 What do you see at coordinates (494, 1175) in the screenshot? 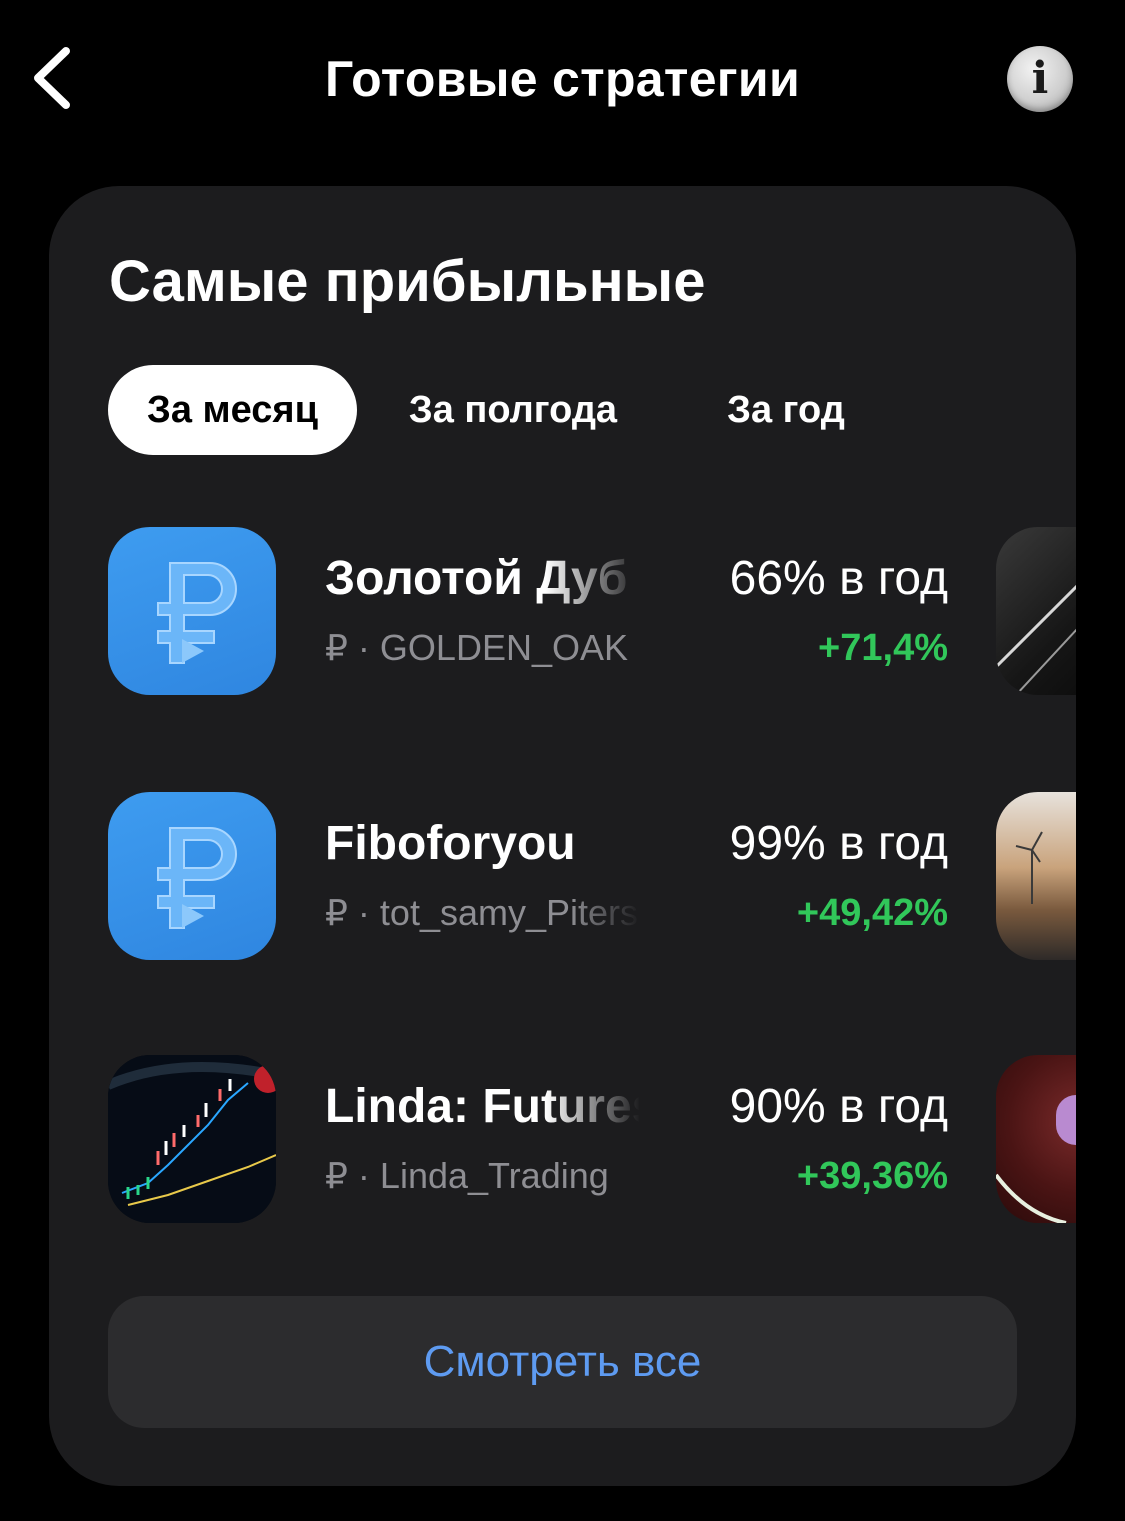
I see `author-label: Linda_Trading` at bounding box center [494, 1175].